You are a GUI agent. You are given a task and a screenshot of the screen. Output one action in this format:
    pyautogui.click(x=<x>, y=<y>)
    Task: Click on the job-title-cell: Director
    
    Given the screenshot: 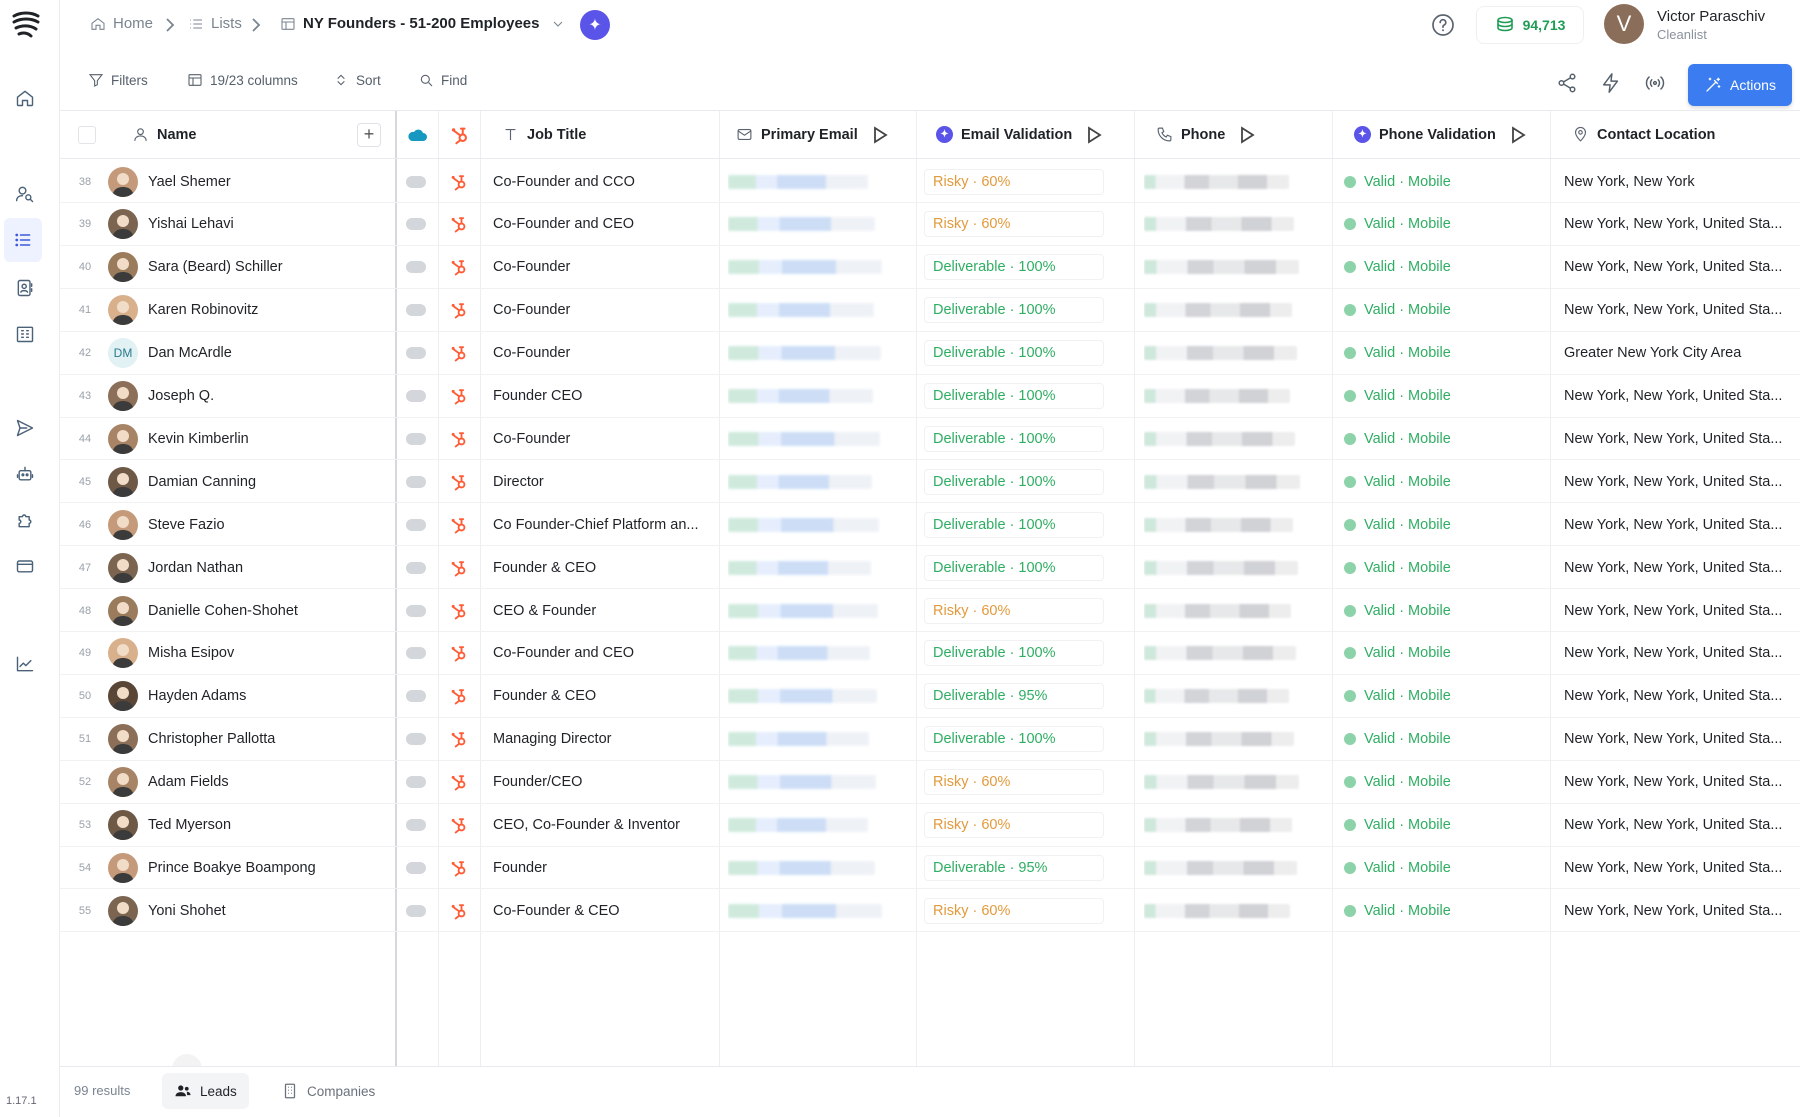 What is the action you would take?
    pyautogui.click(x=603, y=481)
    